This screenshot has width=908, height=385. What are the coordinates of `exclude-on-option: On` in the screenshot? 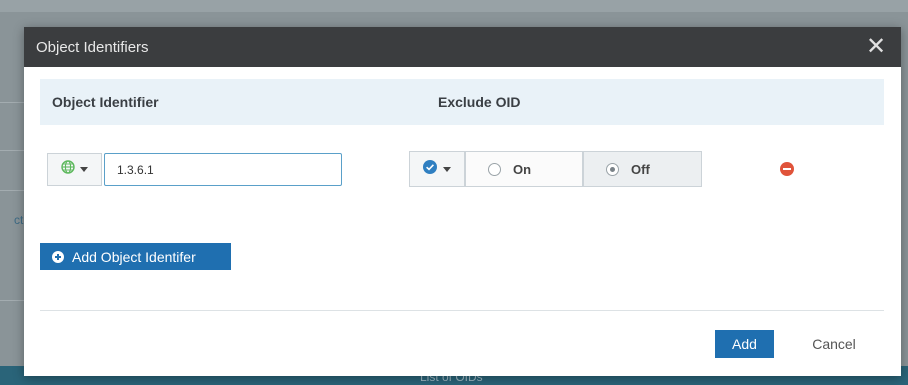 It's located at (524, 169).